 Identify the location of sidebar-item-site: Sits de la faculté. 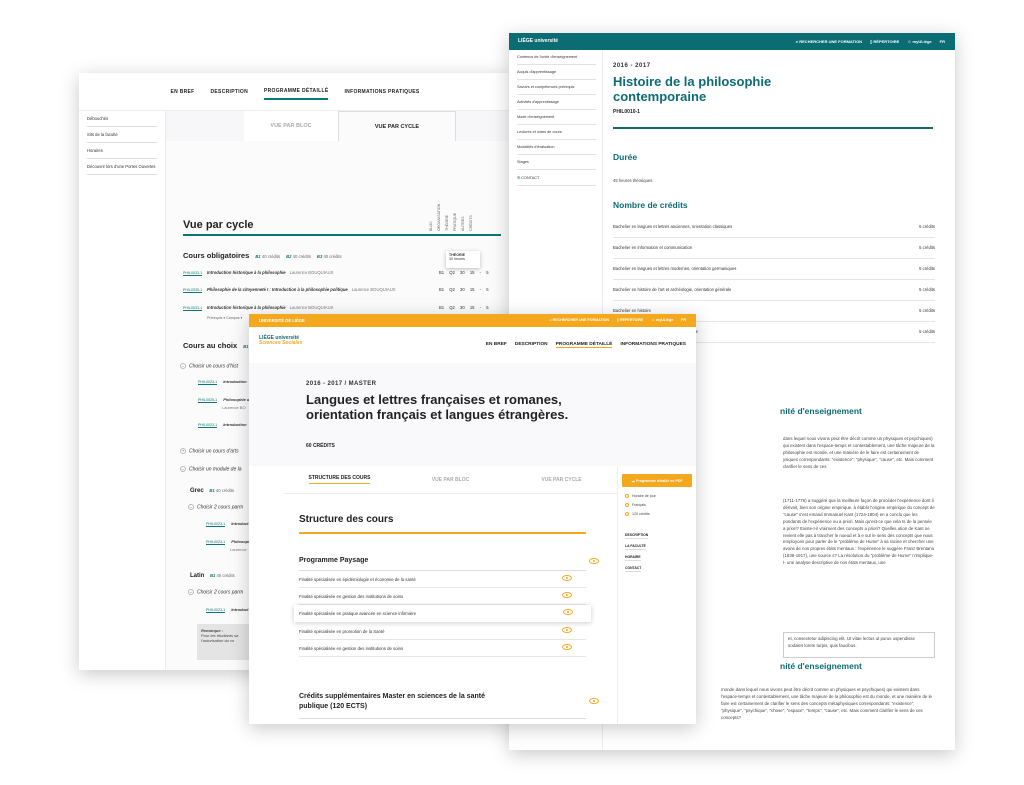
(122, 135).